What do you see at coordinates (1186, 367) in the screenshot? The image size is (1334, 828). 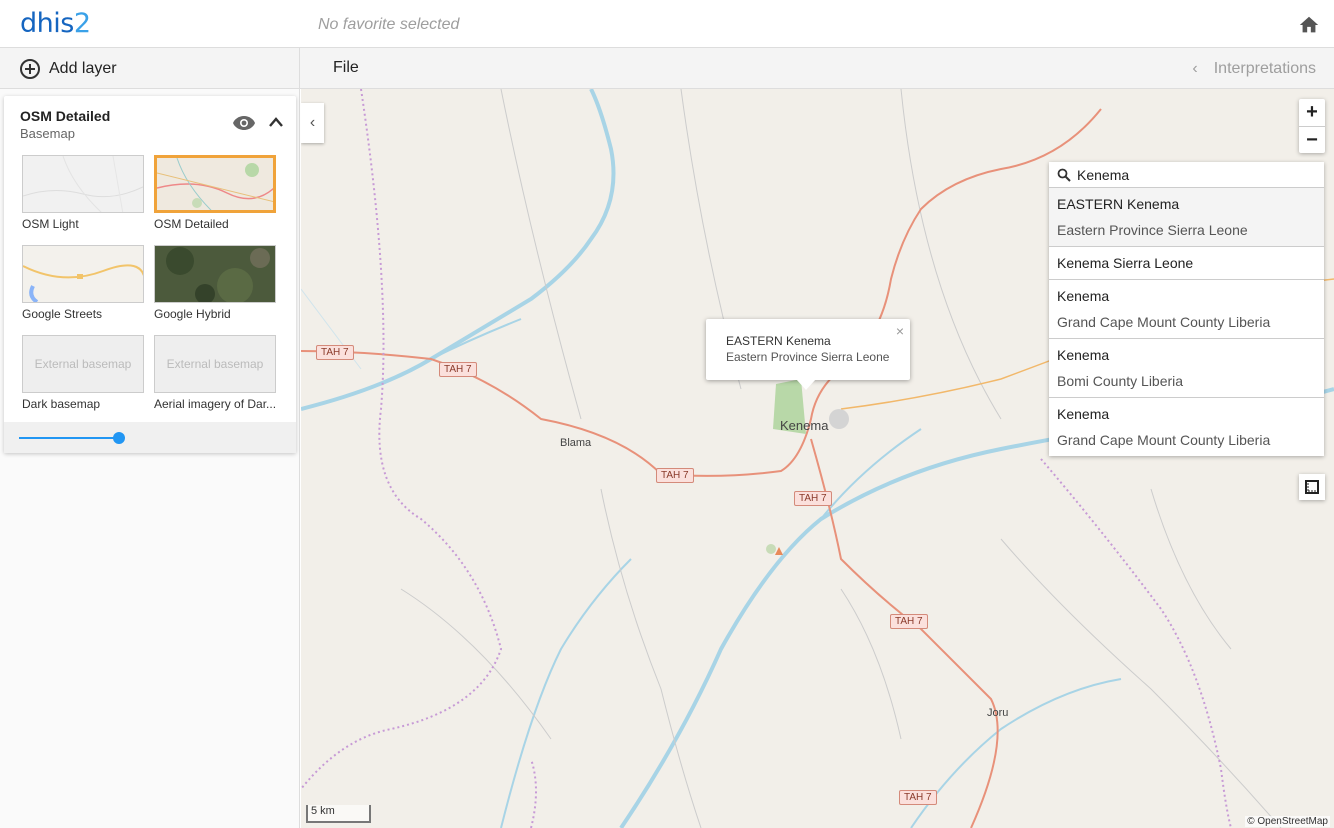 I see `search-result: Kenema Bomi County Liberia` at bounding box center [1186, 367].